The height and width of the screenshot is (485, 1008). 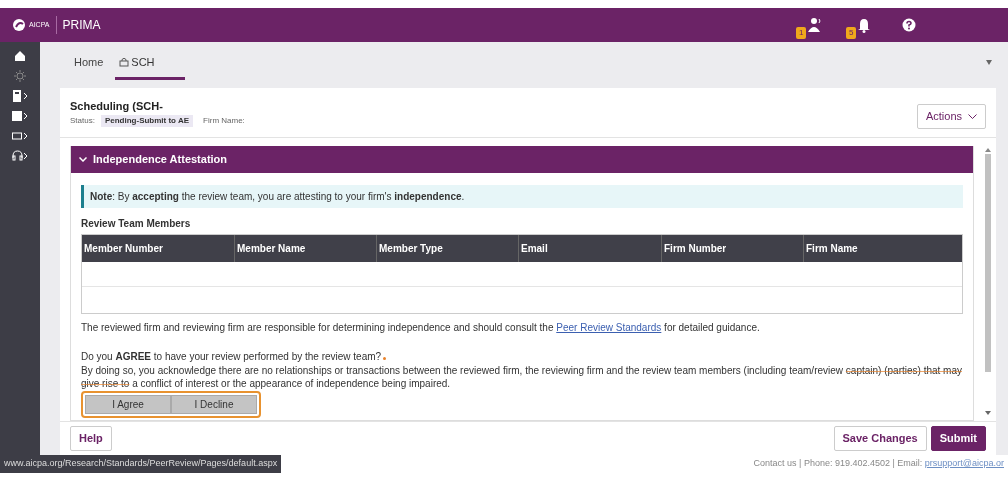 What do you see at coordinates (964, 463) in the screenshot?
I see `email-link: prsupport@aicpa.or` at bounding box center [964, 463].